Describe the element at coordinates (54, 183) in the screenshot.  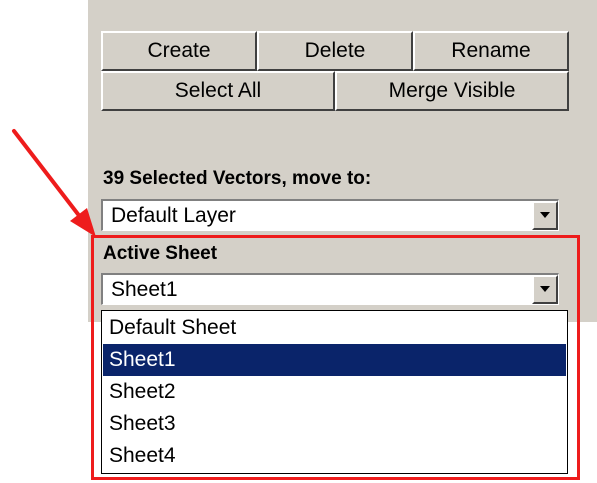
I see `annotation-arrow-icon` at that location.